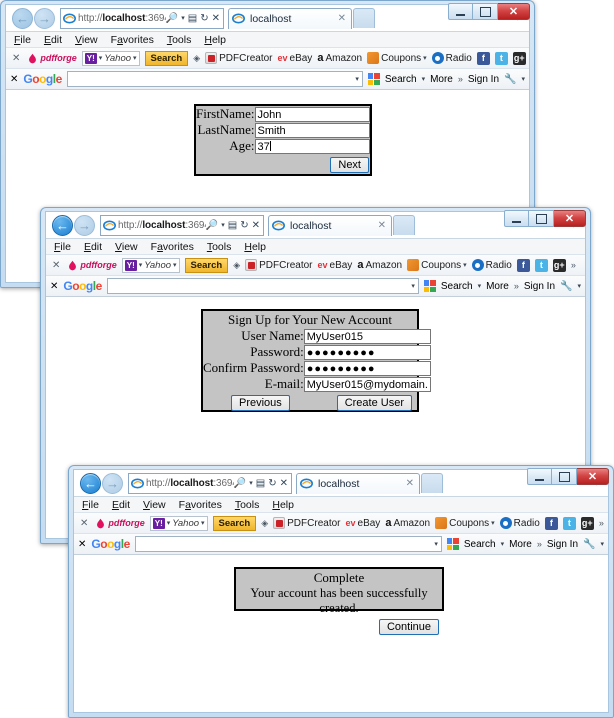  What do you see at coordinates (367, 384) in the screenshot?
I see `email-input: MyUser015@mydomain.` at bounding box center [367, 384].